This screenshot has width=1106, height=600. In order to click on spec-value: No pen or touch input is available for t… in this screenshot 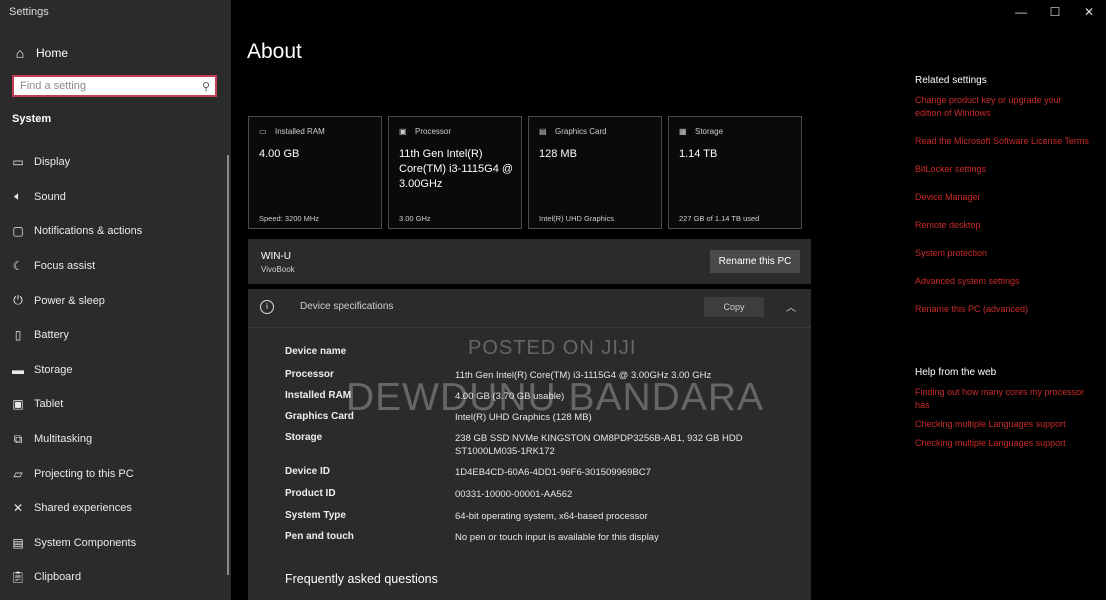, I will do `click(557, 537)`.